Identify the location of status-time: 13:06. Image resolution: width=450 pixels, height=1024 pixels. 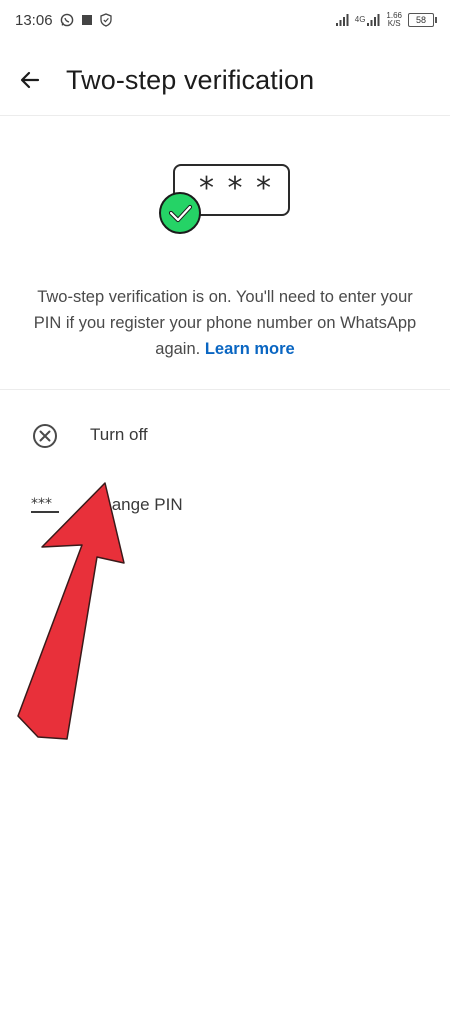
(34, 20).